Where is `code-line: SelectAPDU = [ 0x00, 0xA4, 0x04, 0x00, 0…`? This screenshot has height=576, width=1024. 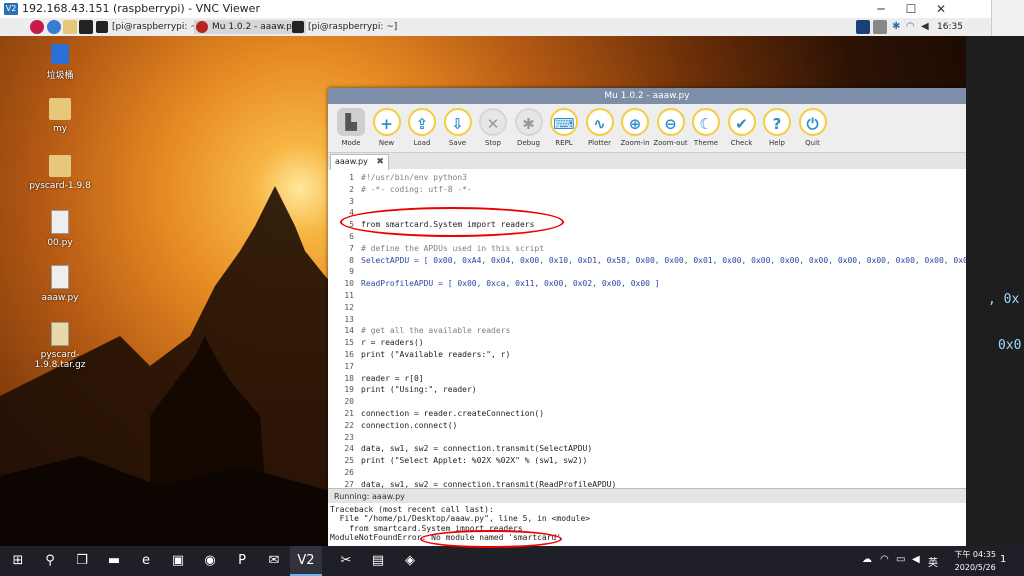 code-line: SelectAPDU = [ 0x00, 0xA4, 0x04, 0x00, 0… is located at coordinates (663, 260).